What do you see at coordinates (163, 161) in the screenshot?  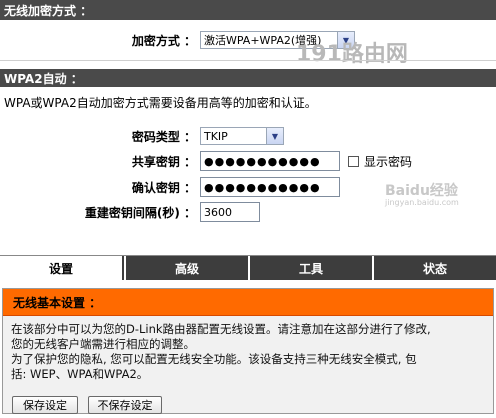 I see `psk-label: 共享密钥 ：` at bounding box center [163, 161].